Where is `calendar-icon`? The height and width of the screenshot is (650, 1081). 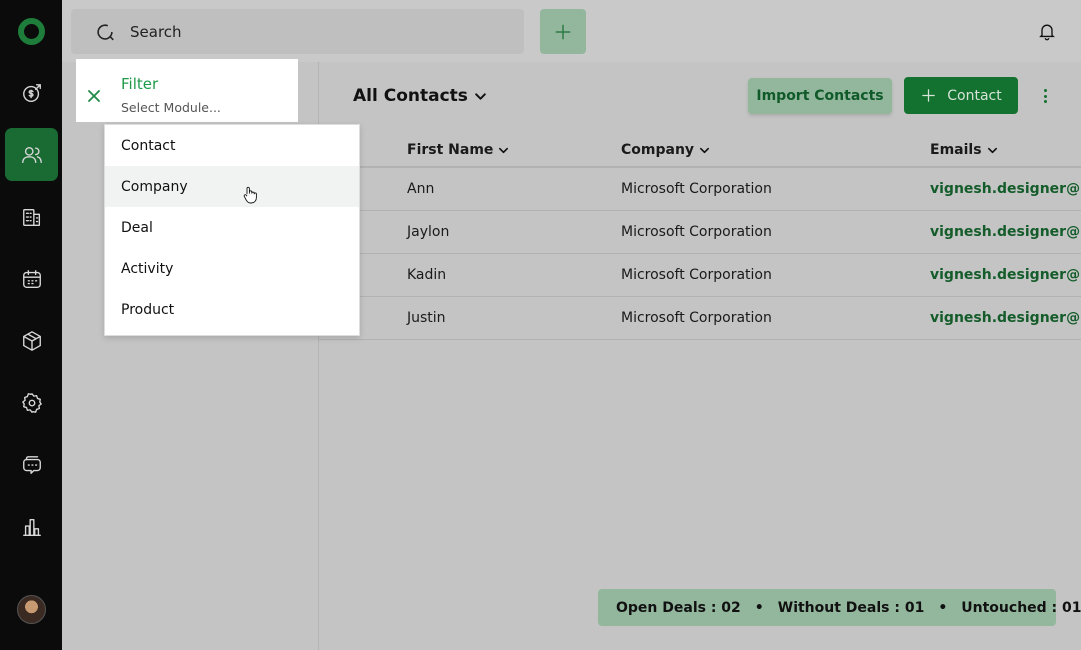 calendar-icon is located at coordinates (31, 278).